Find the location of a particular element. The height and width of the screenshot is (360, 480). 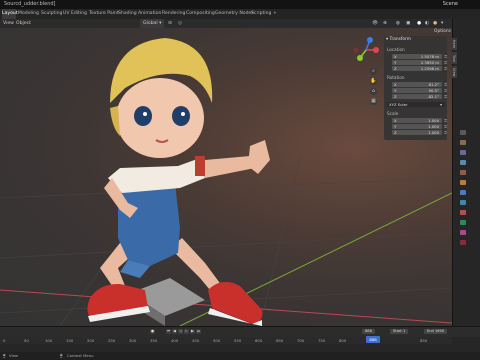

window-title: Sourcd_udder.blend] is located at coordinates (30, 4).